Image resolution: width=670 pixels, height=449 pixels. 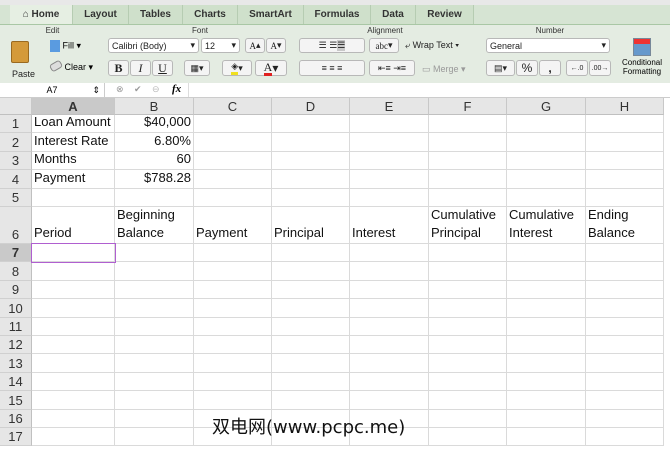 What do you see at coordinates (16, 161) in the screenshot?
I see `row-header-3: 3` at bounding box center [16, 161].